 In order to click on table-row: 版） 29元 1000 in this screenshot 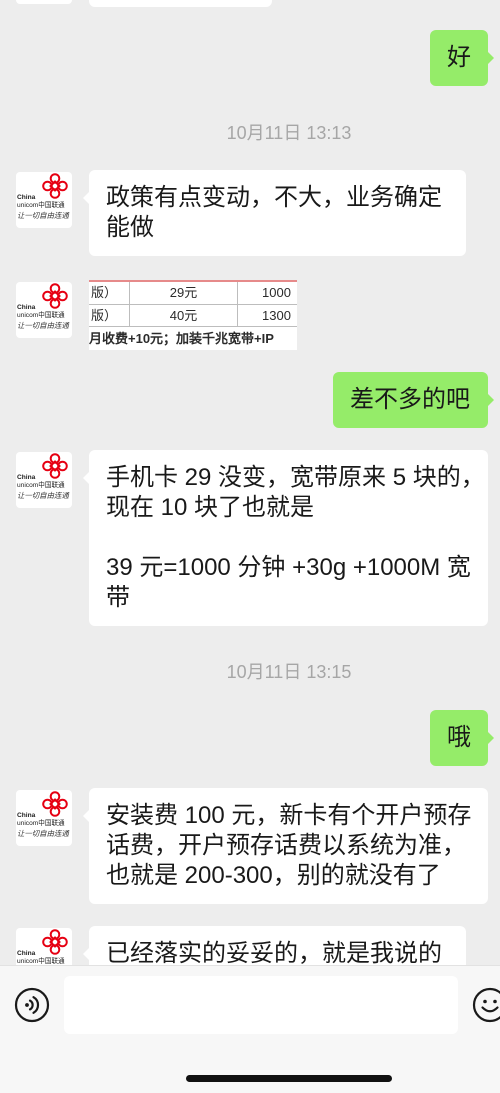, I will do `click(193, 293)`.